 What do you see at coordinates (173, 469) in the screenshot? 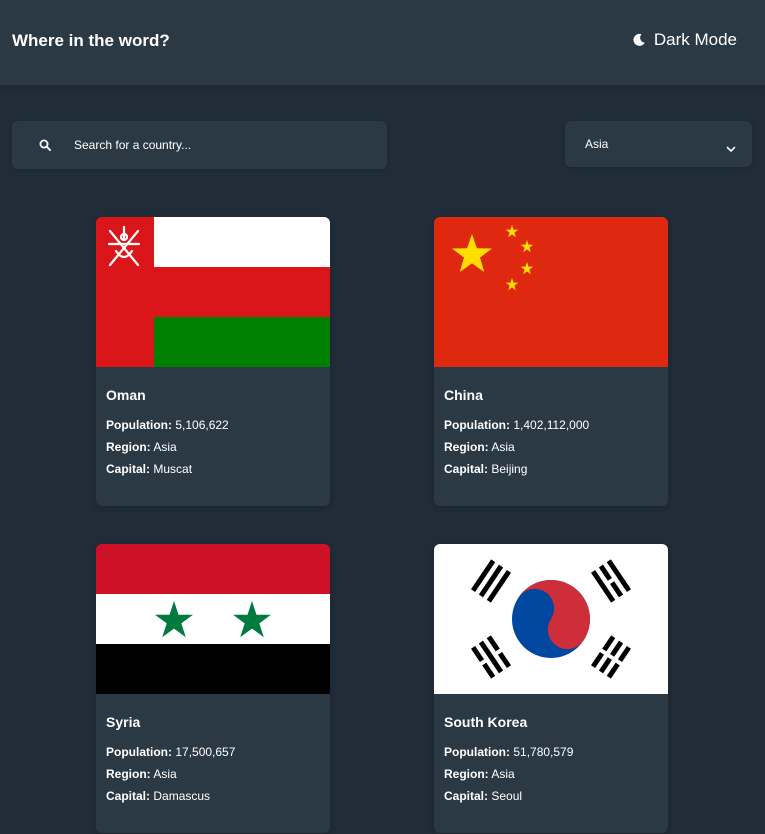
I see `capital-value: Muscat` at bounding box center [173, 469].